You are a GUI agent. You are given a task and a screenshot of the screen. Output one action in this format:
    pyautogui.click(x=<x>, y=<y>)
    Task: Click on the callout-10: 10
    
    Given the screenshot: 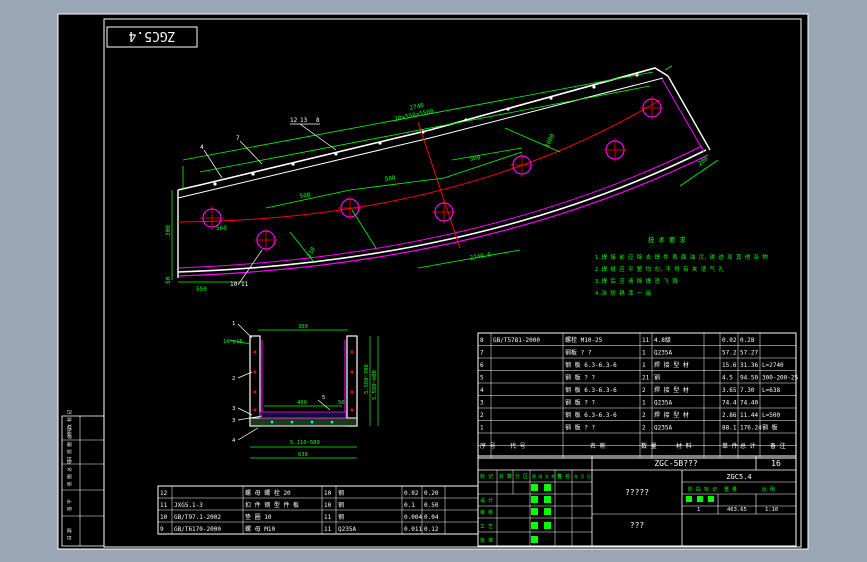 What is the action you would take?
    pyautogui.click(x=234, y=284)
    